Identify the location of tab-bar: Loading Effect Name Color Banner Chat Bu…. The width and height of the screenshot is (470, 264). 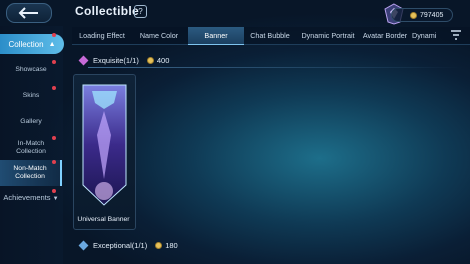
(271, 36).